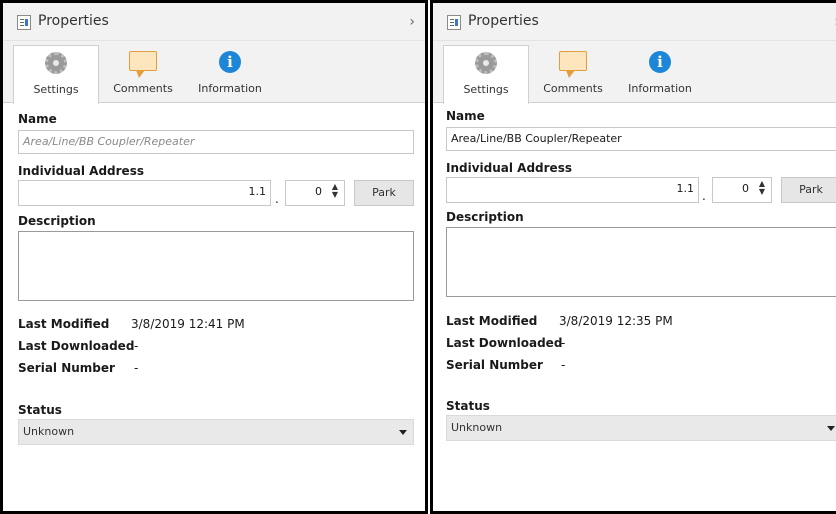  What do you see at coordinates (188, 324) in the screenshot?
I see `last-modified-value: 3/8/2019 12:41 PM` at bounding box center [188, 324].